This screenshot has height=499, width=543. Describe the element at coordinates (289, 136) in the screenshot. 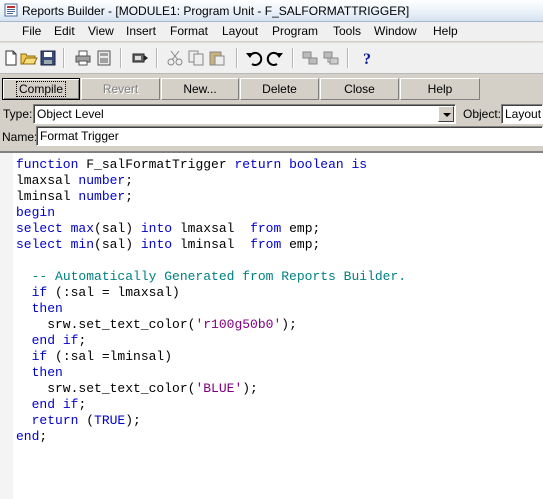

I see `name-field: Format Trigger` at that location.